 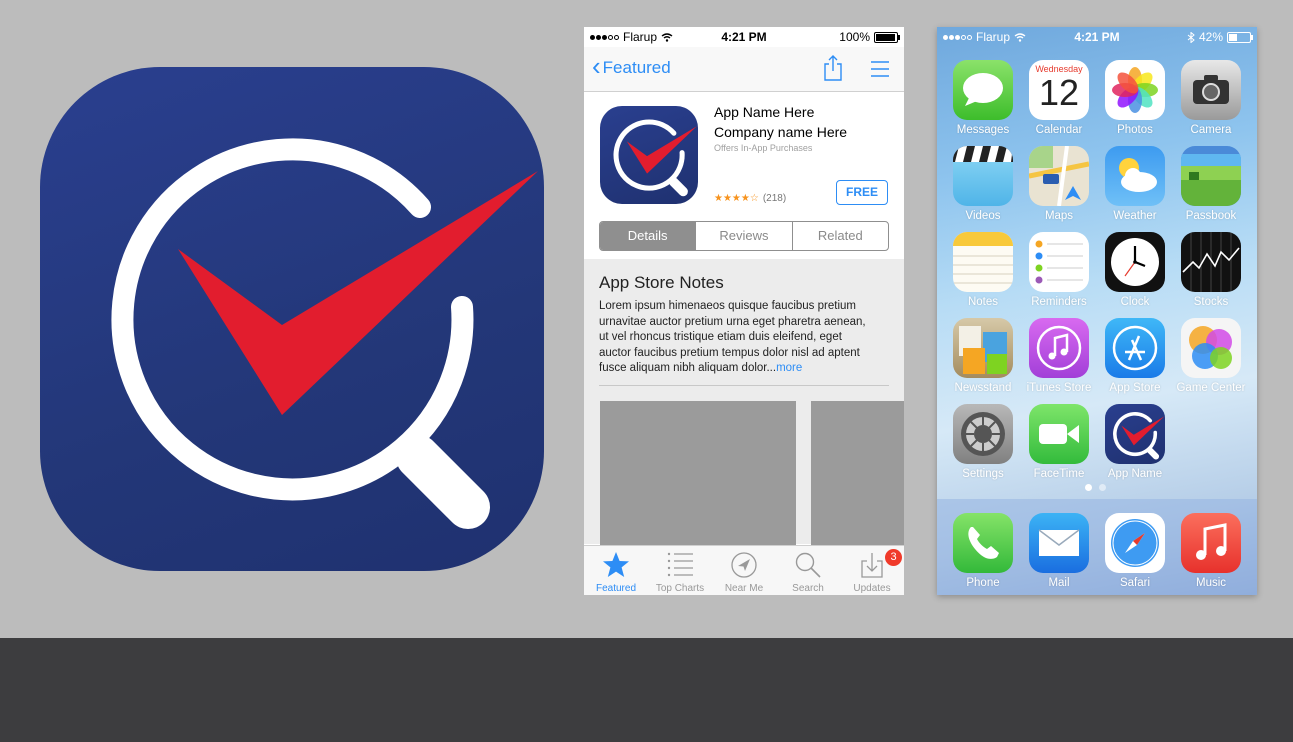 I want to click on app-label: Safari, so click(x=1135, y=583).